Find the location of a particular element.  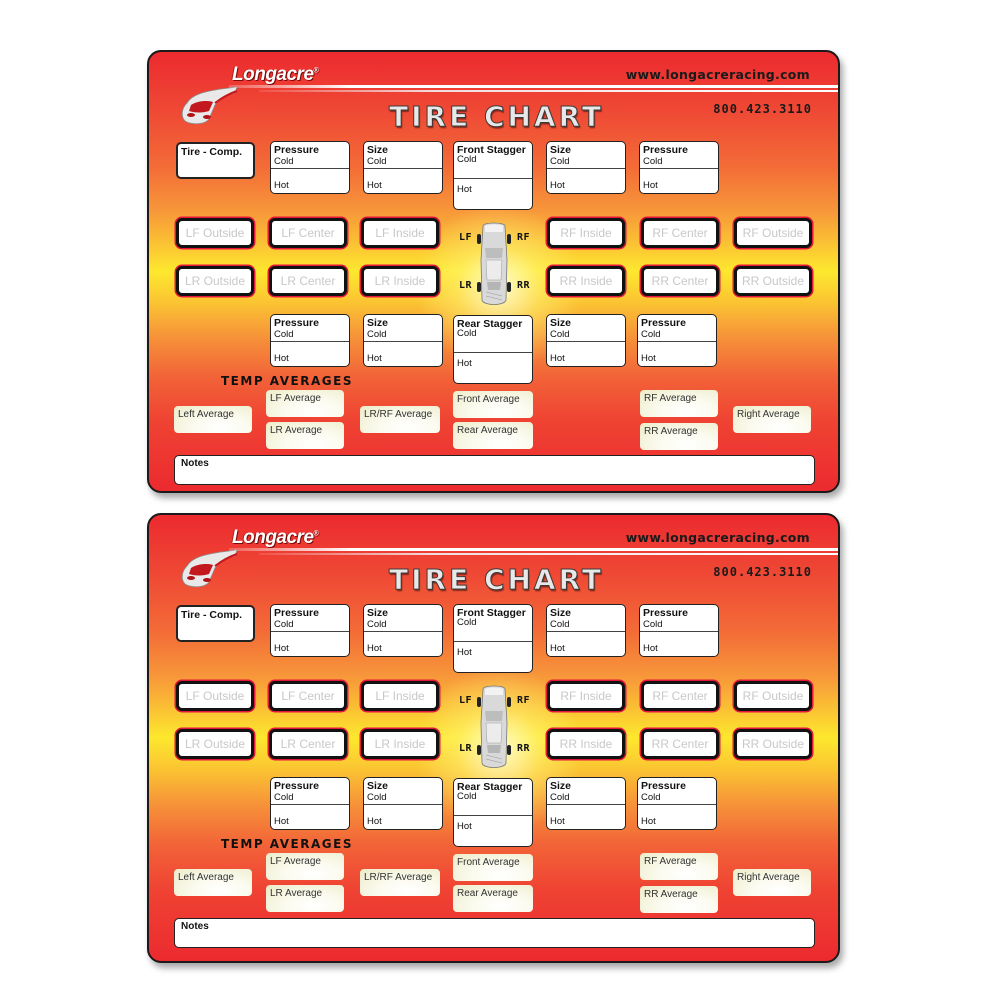

placeholder: LF Outside is located at coordinates (215, 696).